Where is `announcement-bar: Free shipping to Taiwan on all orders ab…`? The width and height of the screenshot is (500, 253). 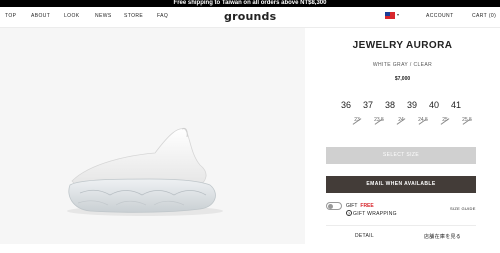
announcement-bar: Free shipping to Taiwan on all orders ab… is located at coordinates (250, 3).